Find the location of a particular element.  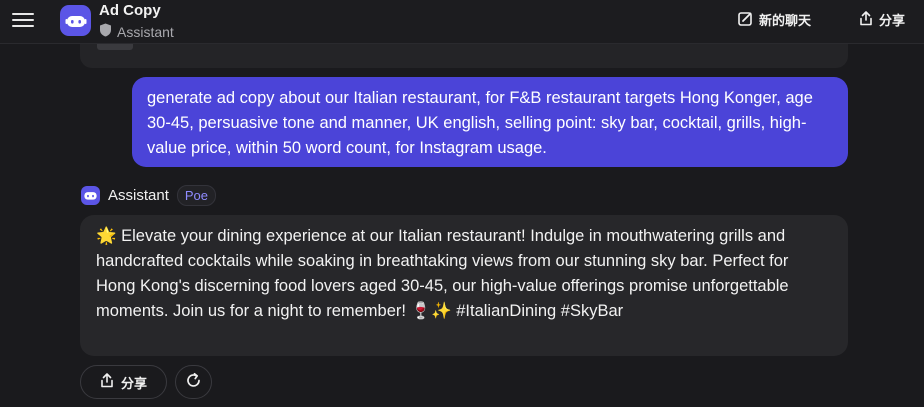

top-bar: Ad Copy Assistant 新的聊天 分享 is located at coordinates (462, 22).